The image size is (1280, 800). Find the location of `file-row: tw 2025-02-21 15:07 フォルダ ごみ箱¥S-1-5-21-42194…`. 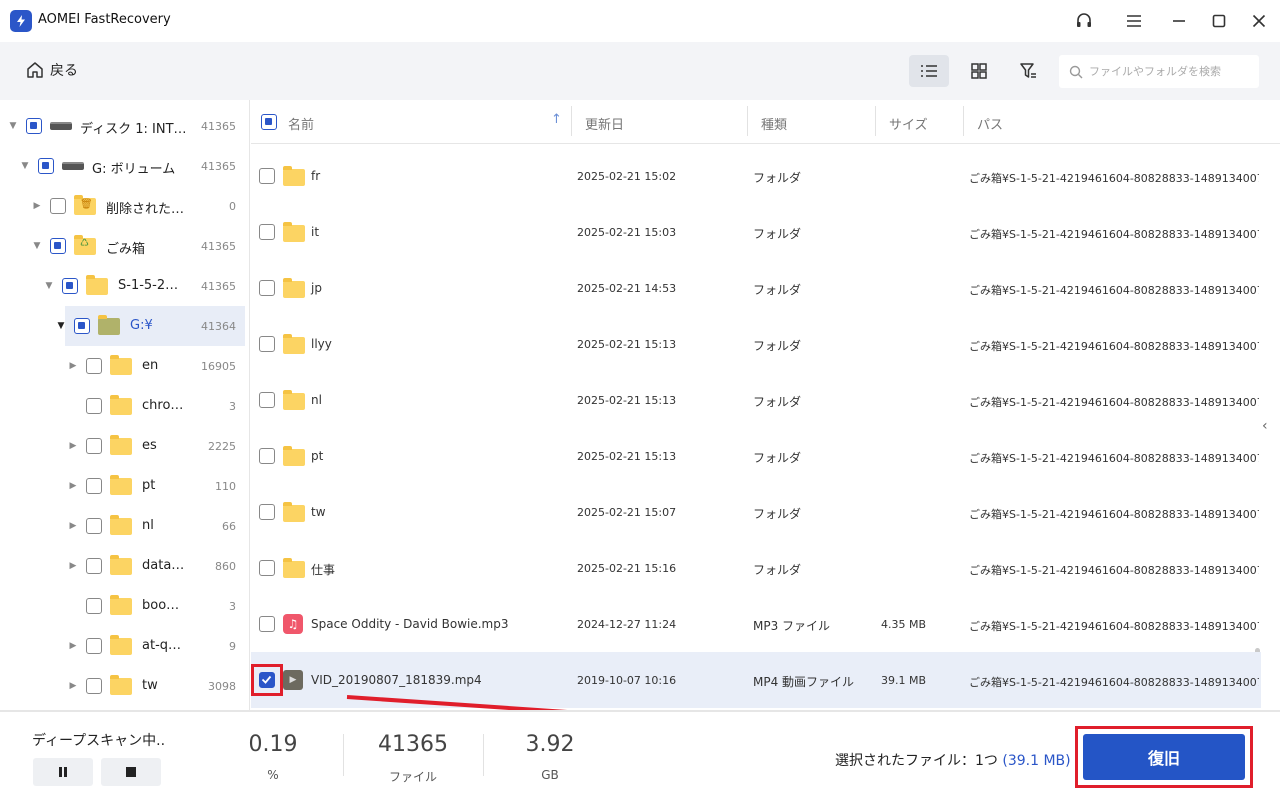

file-row: tw 2025-02-21 15:07 フォルダ ごみ箱¥S-1-5-21-42194… is located at coordinates (756, 512).